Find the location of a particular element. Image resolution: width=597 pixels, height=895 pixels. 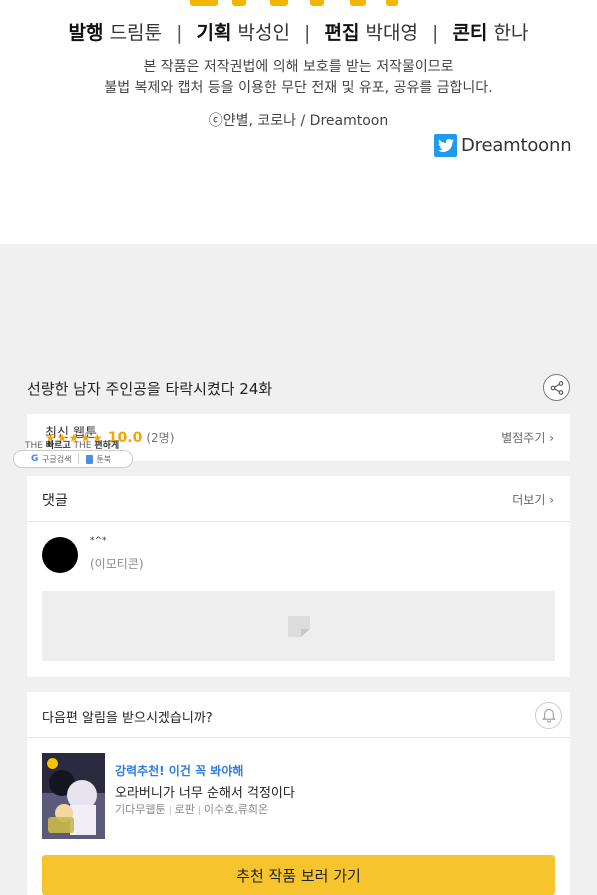

episode-title: 선량한 남자 주인공을 타락시켰다 24화 is located at coordinates (150, 389).